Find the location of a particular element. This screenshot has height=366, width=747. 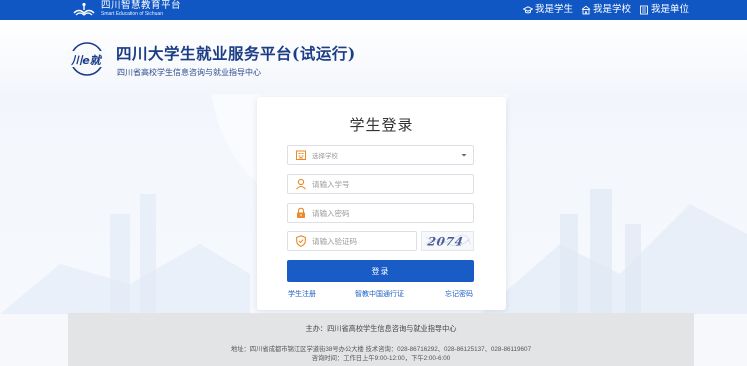

password-input is located at coordinates (392, 213).